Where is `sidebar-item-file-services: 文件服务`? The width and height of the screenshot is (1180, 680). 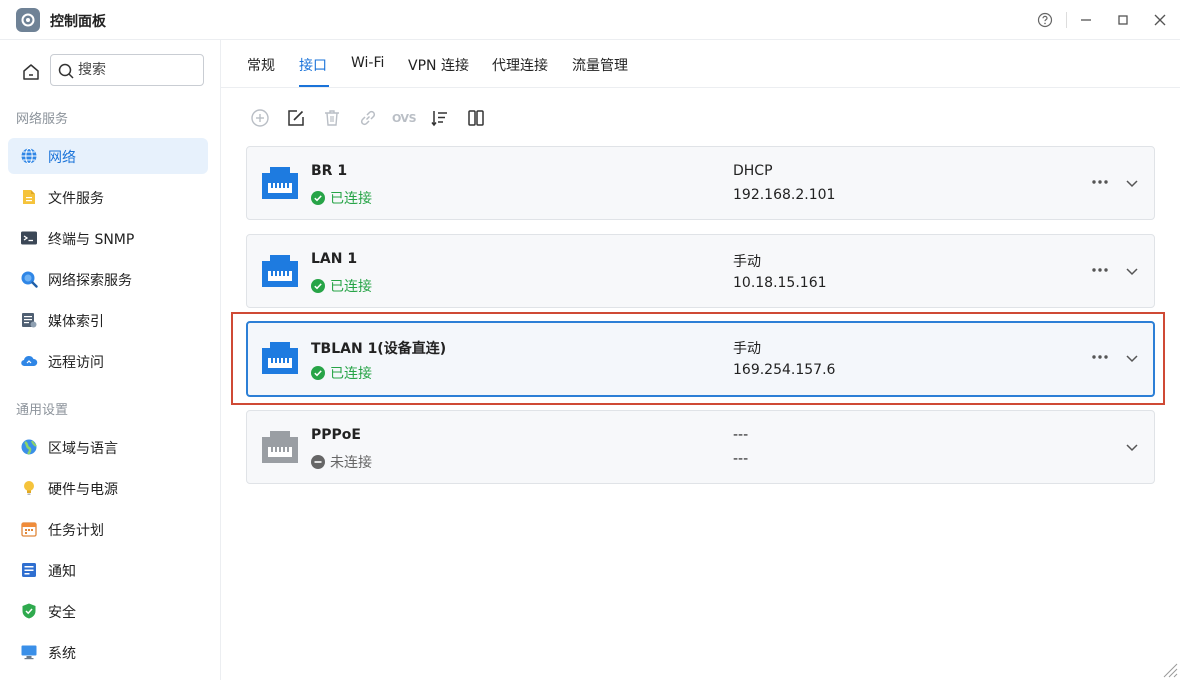 sidebar-item-file-services: 文件服务 is located at coordinates (108, 197).